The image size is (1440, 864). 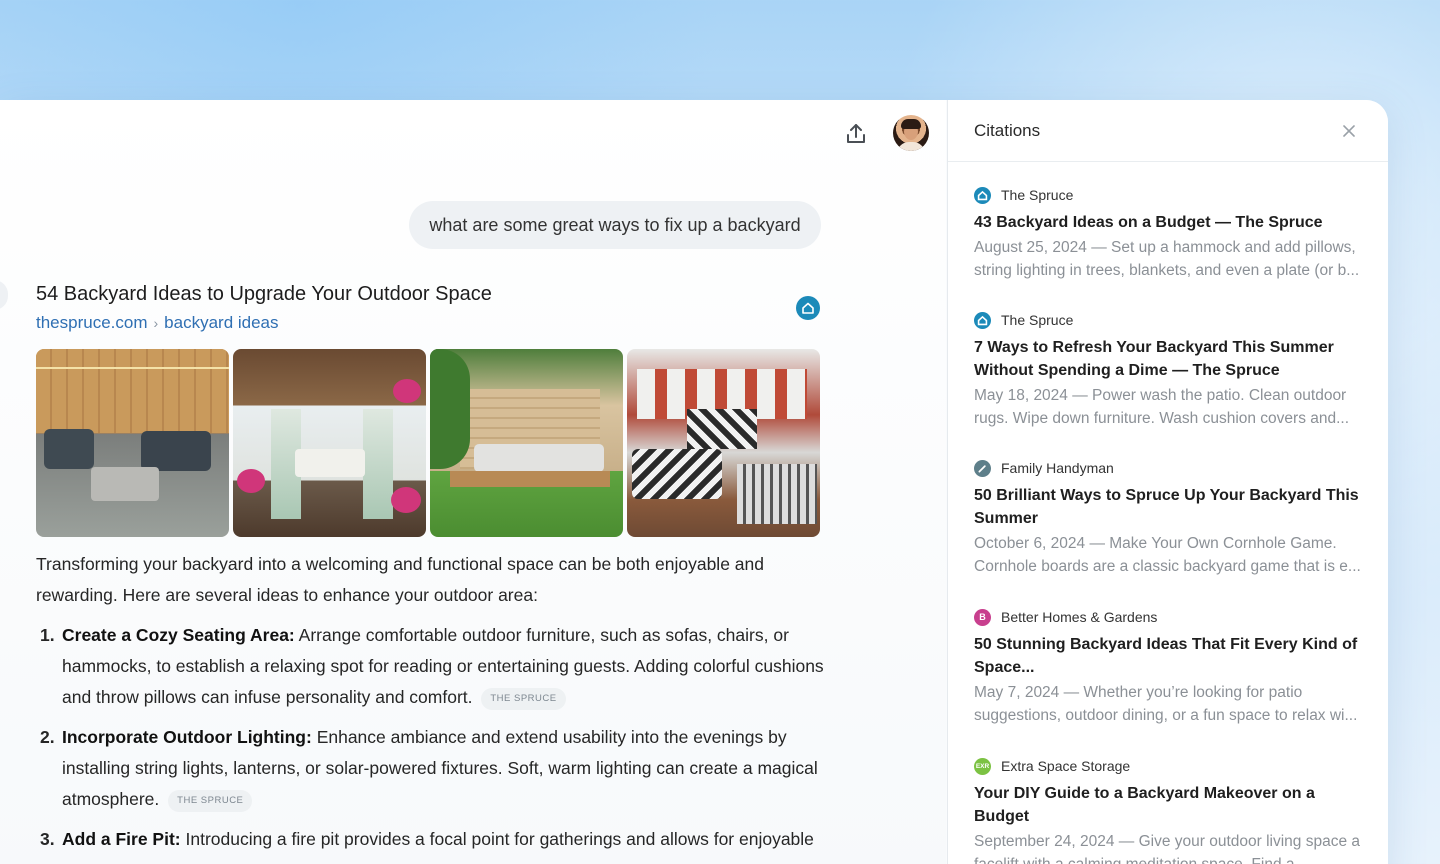 What do you see at coordinates (47, 839) in the screenshot?
I see `list-item-number: 3.` at bounding box center [47, 839].